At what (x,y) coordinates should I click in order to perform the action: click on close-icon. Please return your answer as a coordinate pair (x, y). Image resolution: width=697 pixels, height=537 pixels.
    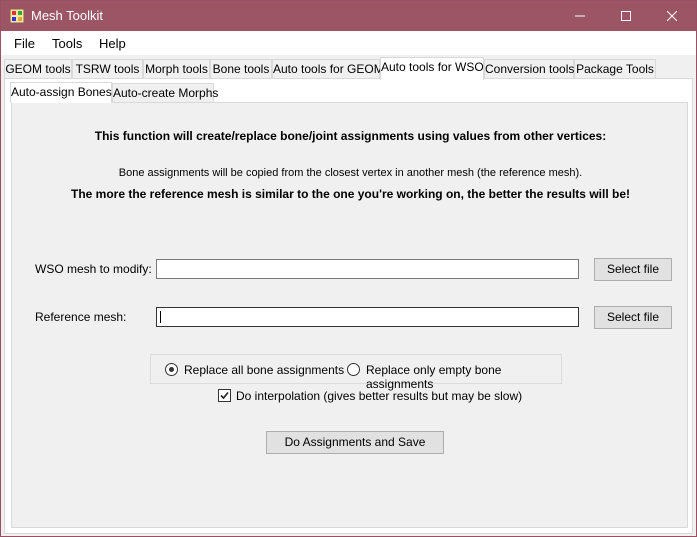
    Looking at the image, I should click on (672, 16).